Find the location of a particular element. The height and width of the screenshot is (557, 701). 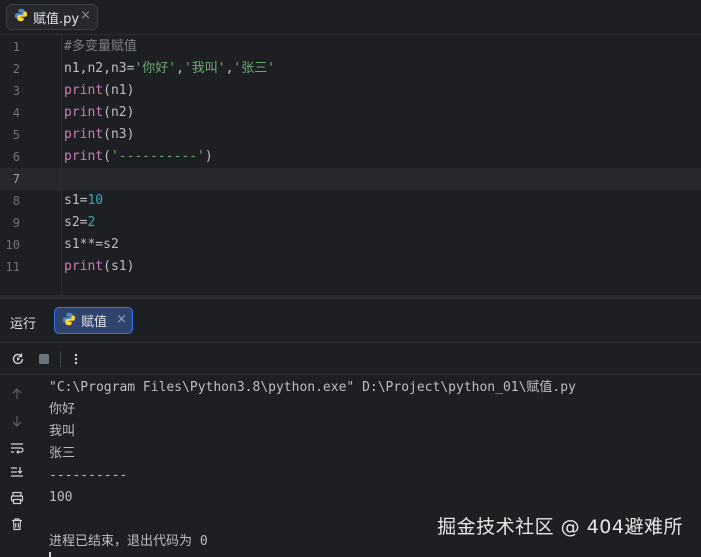

code-token: '你好' is located at coordinates (155, 68).